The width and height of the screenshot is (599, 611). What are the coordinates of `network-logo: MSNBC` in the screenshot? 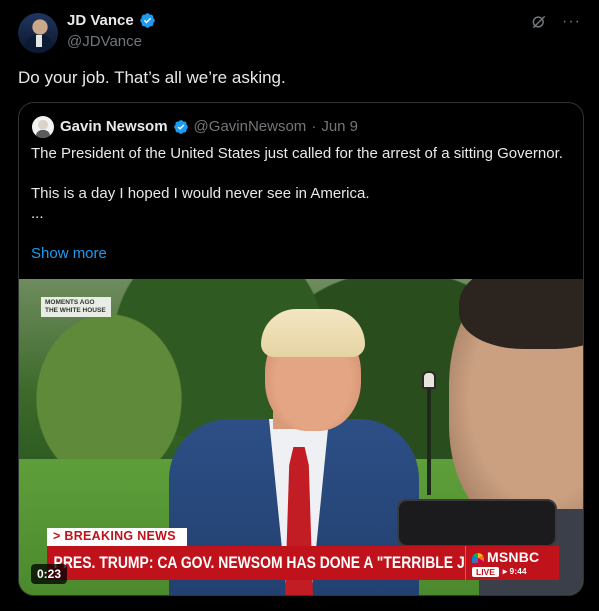 It's located at (505, 557).